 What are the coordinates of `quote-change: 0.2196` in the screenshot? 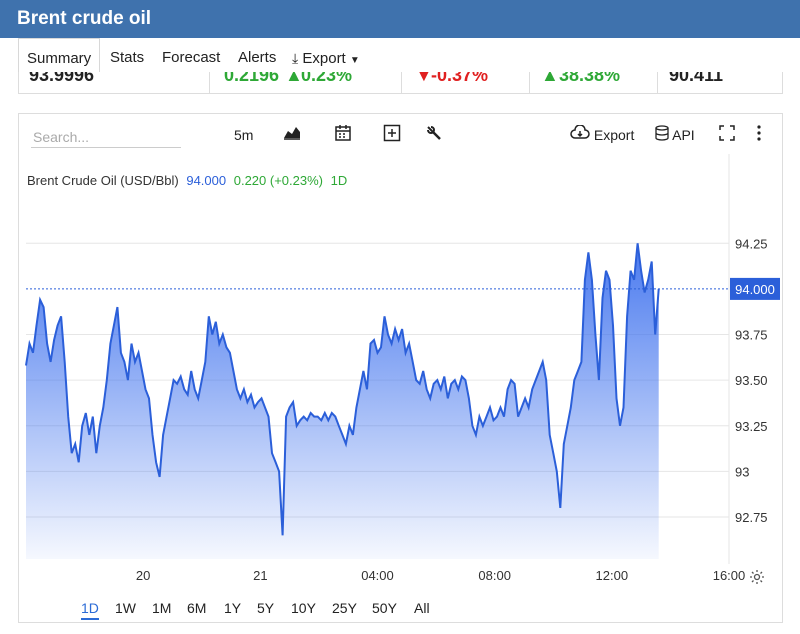 It's located at (252, 78).